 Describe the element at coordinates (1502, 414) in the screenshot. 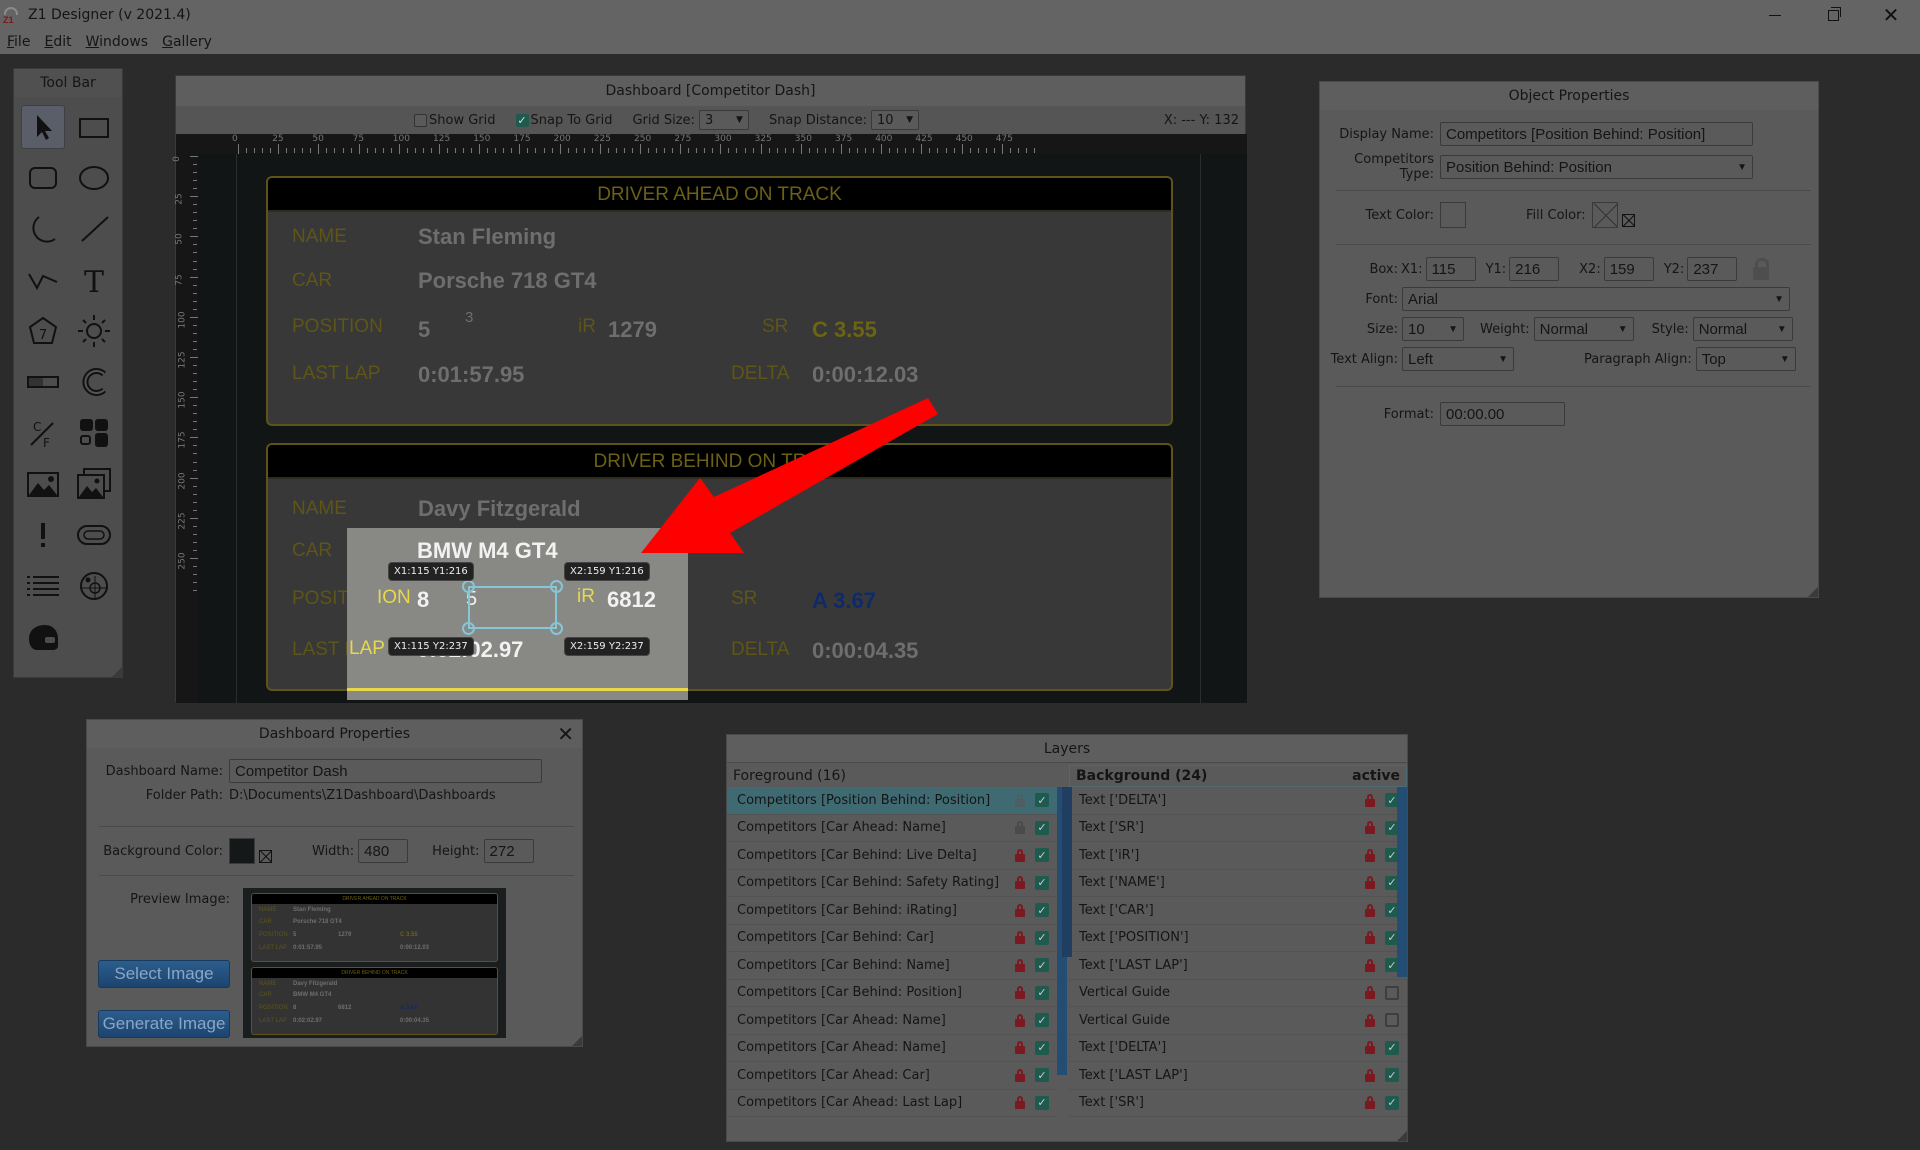

I see `format-input: 00:00.00` at that location.